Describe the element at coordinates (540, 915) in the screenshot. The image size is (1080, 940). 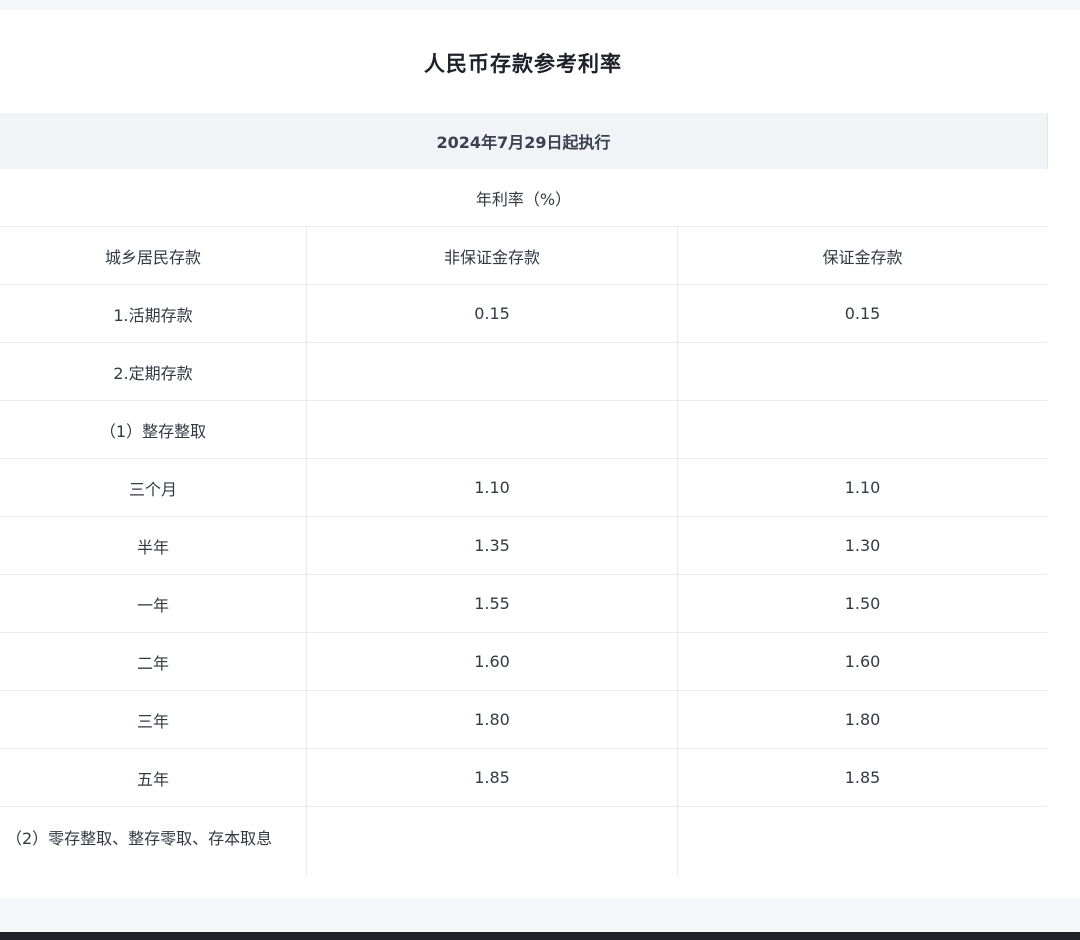
I see `bottom-band` at that location.